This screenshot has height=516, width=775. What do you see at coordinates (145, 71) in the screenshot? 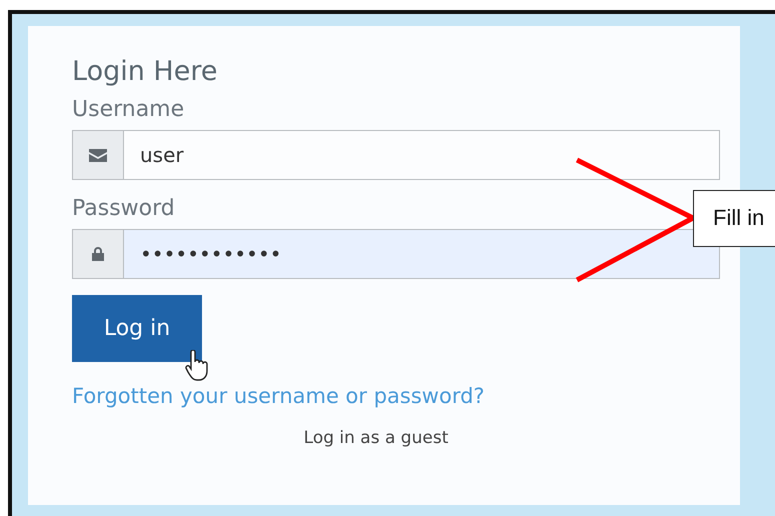
I see `form-title: Login Here` at bounding box center [145, 71].